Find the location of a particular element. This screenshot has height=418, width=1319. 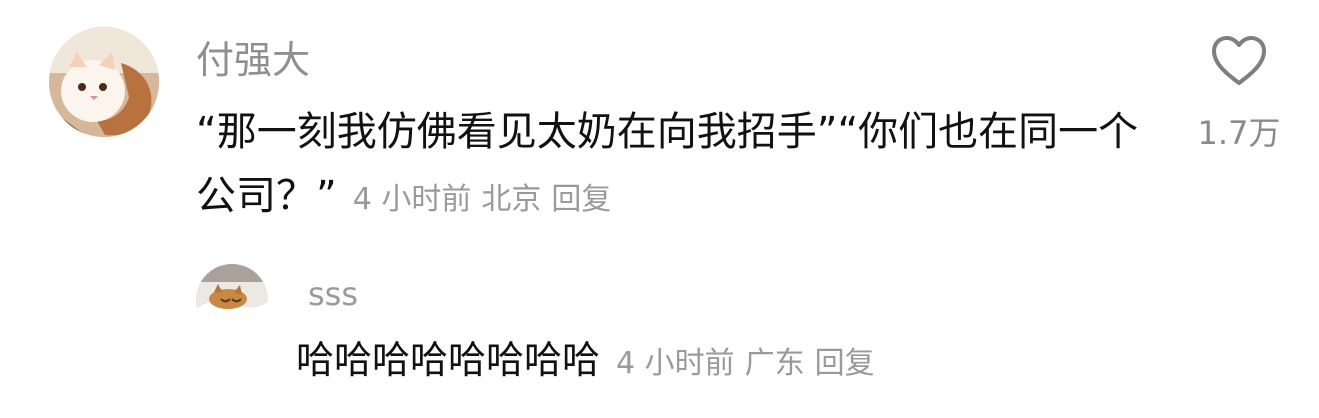

heart-outline-icon is located at coordinates (1239, 60).